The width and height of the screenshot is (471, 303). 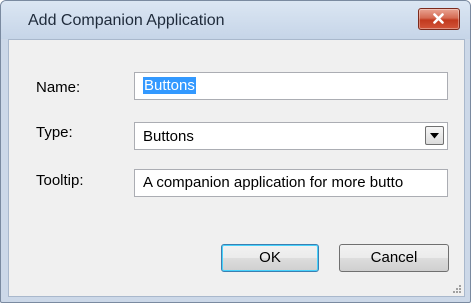 I want to click on chevron-down-icon, so click(x=434, y=136).